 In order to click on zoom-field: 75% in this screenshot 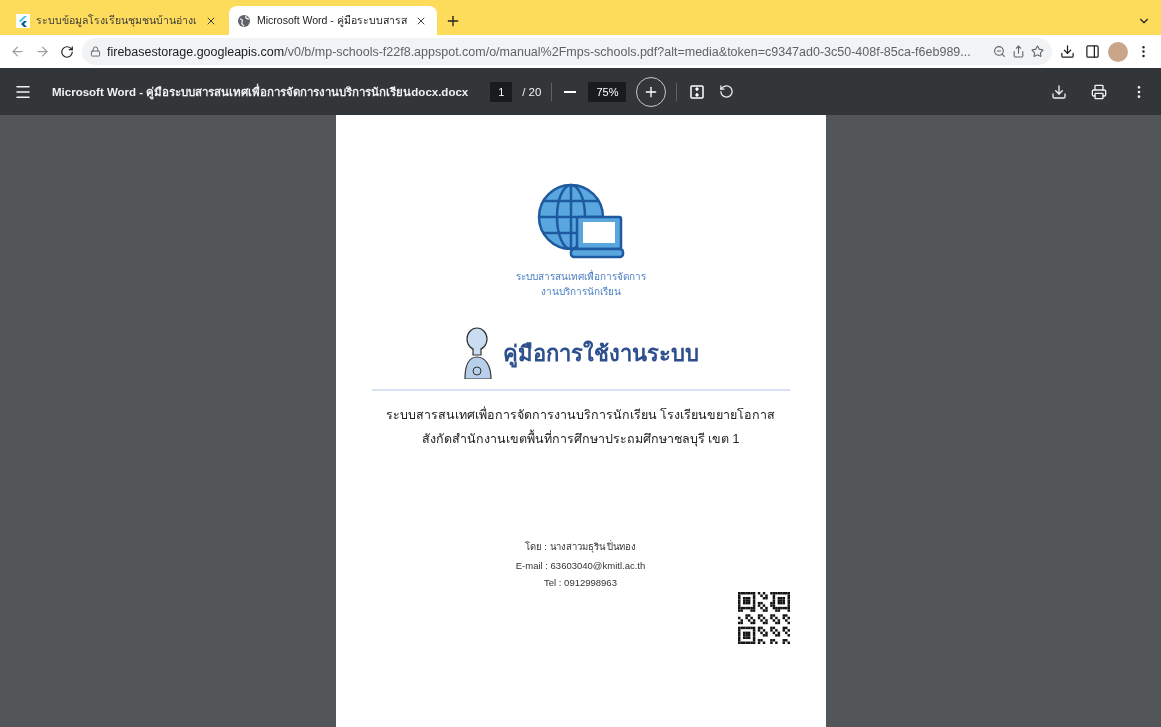, I will do `click(607, 91)`.